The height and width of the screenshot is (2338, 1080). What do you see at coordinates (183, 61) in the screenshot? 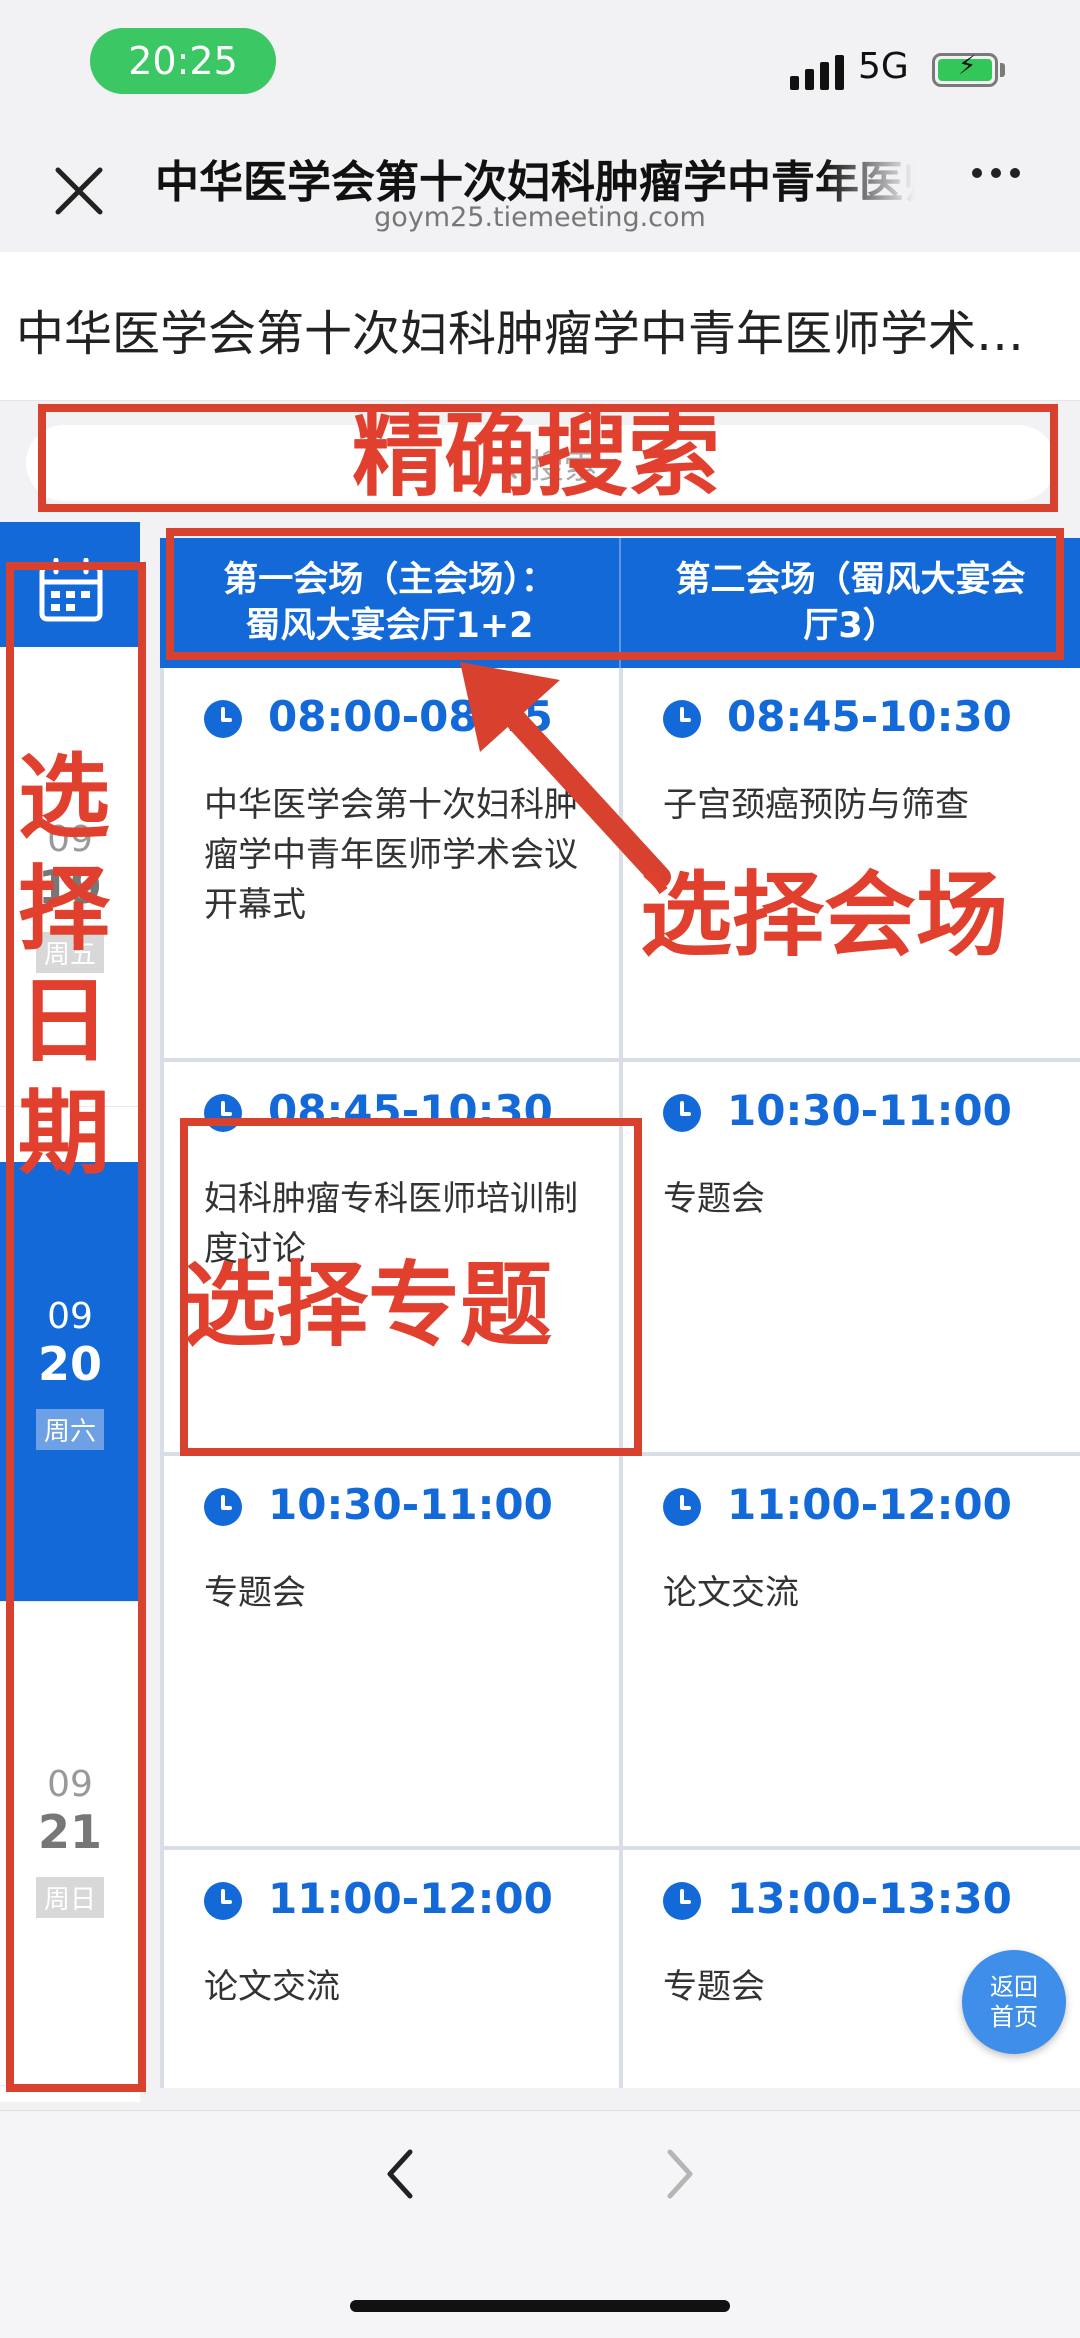
I see `status-time: 20:25` at bounding box center [183, 61].